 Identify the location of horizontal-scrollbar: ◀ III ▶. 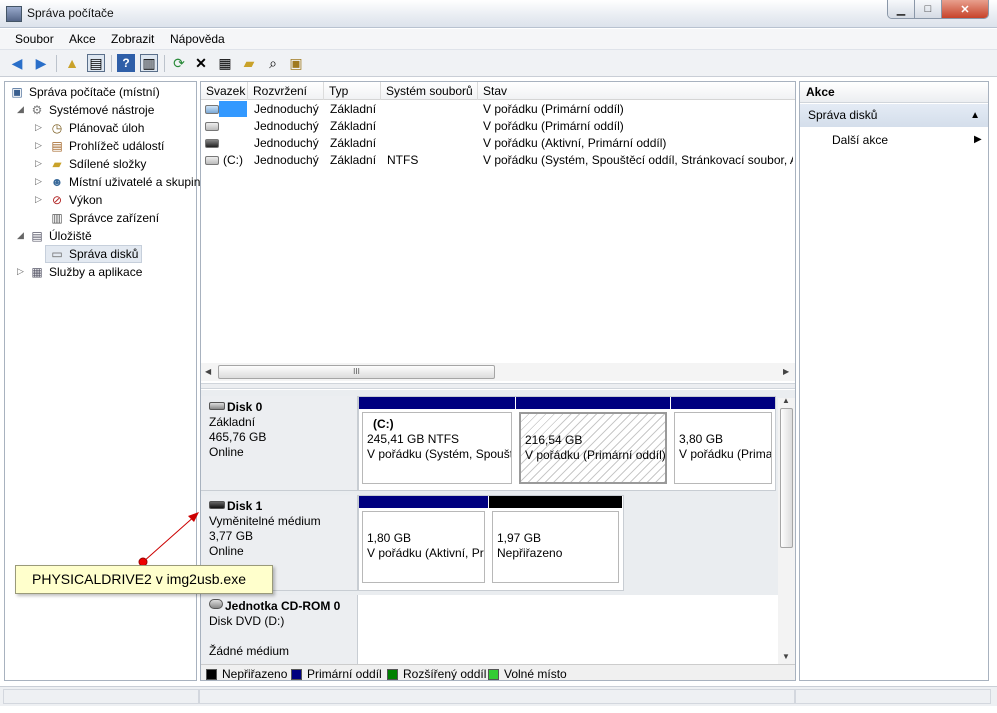
(498, 372).